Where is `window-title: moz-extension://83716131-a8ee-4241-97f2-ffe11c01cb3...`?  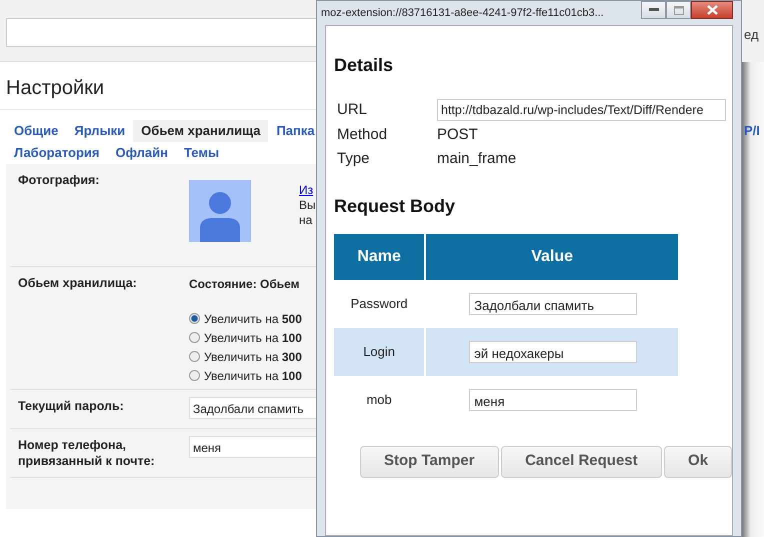 window-title: moz-extension://83716131-a8ee-4241-97f2-ffe11c01cb3... is located at coordinates (462, 13).